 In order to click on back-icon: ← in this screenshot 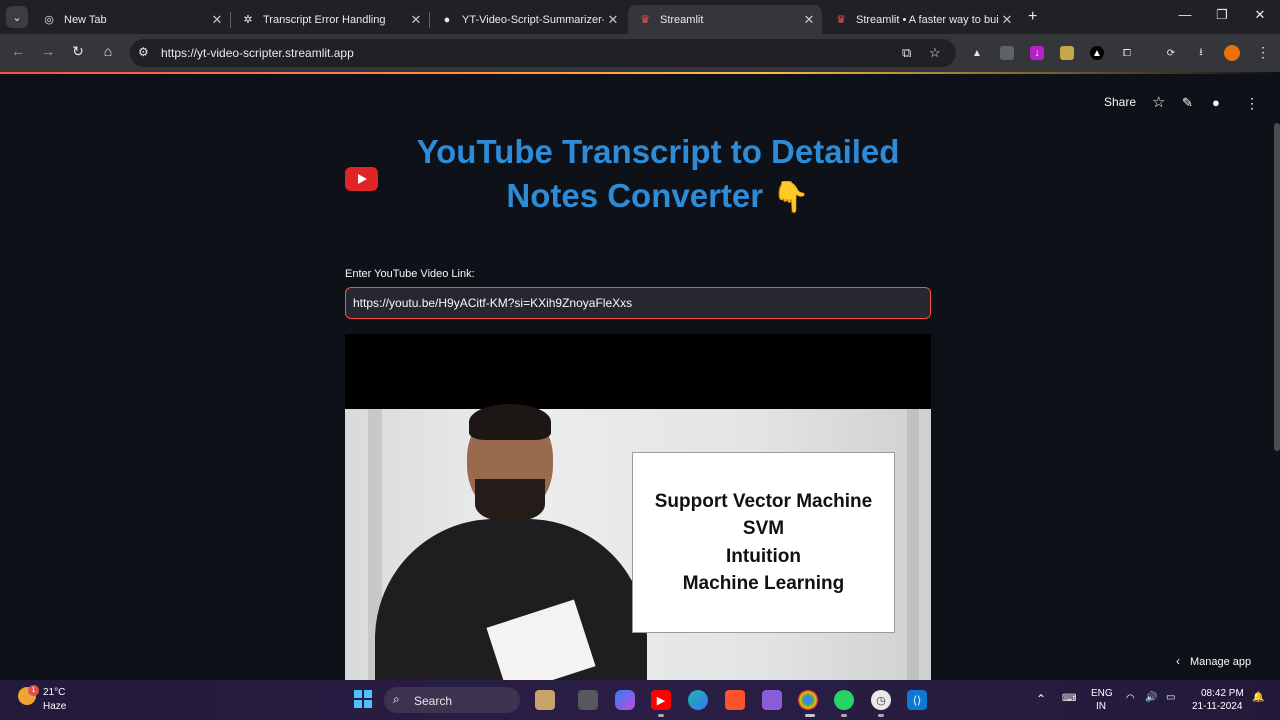, I will do `click(18, 51)`.